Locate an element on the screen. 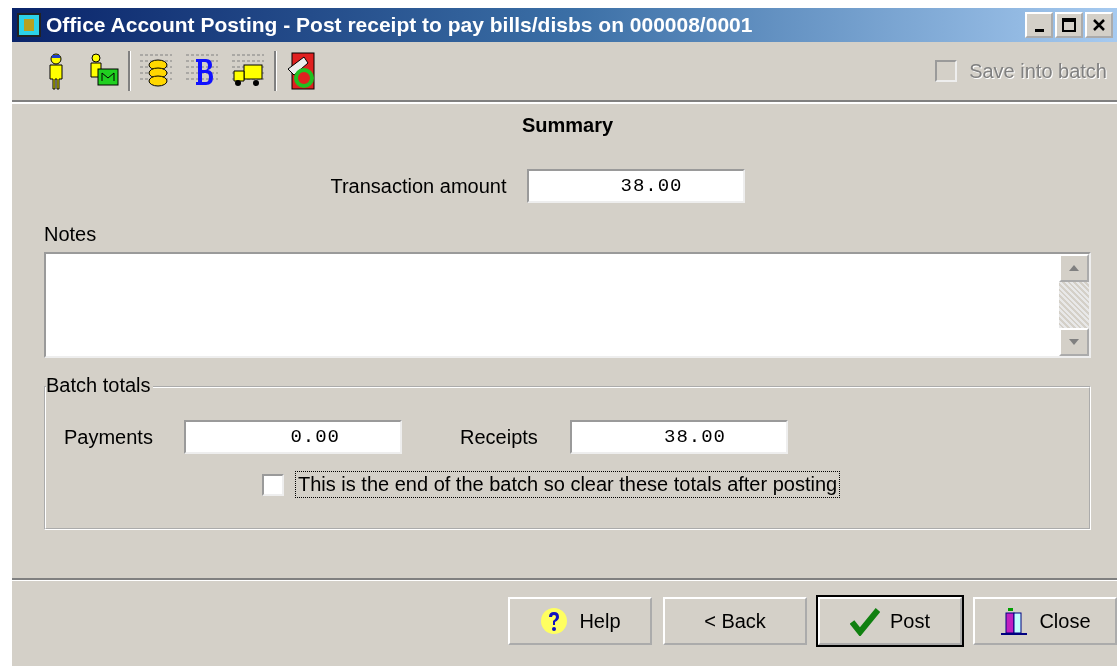 This screenshot has height=666, width=1117. app-icon is located at coordinates (29, 25).